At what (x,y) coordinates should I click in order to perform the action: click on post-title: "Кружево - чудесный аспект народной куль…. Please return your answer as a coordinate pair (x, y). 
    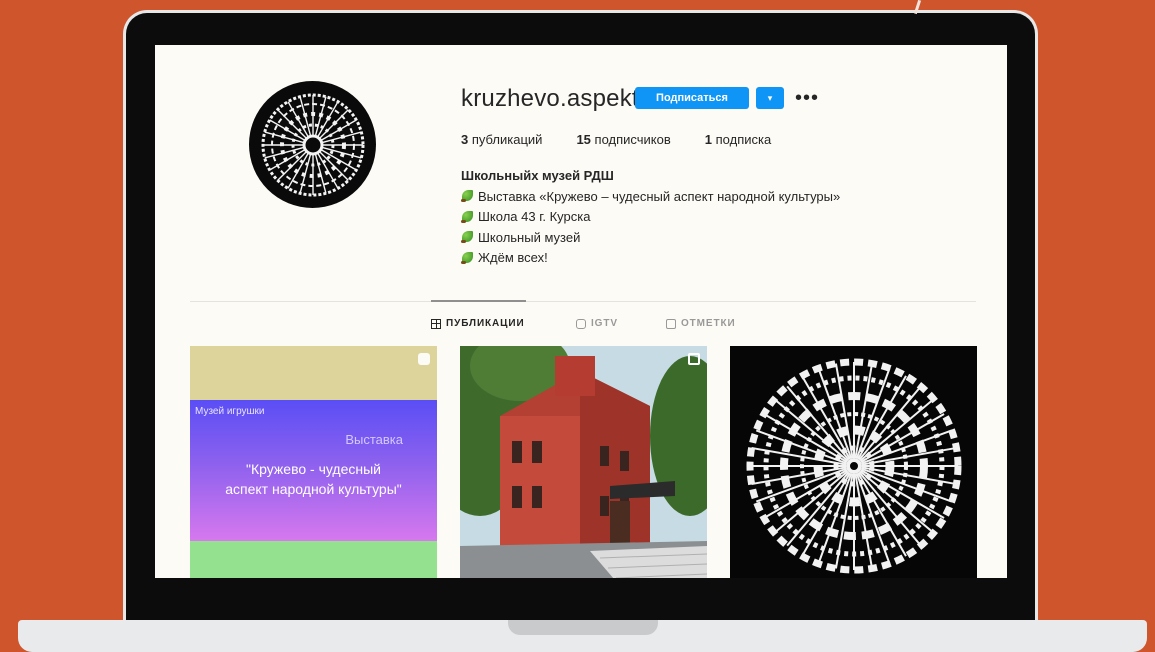
    Looking at the image, I should click on (313, 479).